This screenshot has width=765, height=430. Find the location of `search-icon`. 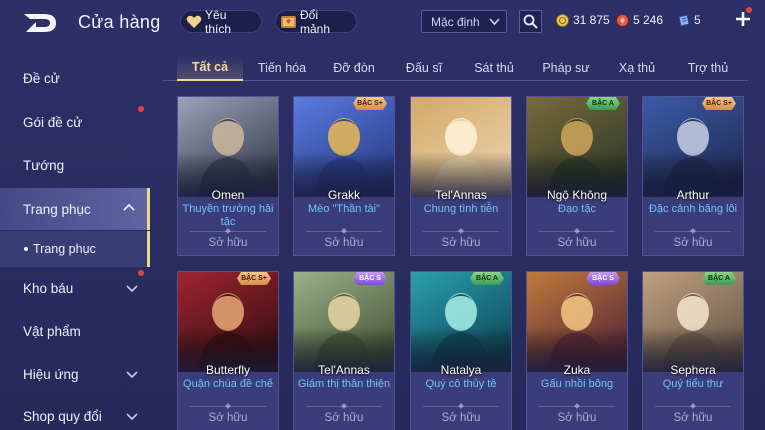

search-icon is located at coordinates (530, 21).